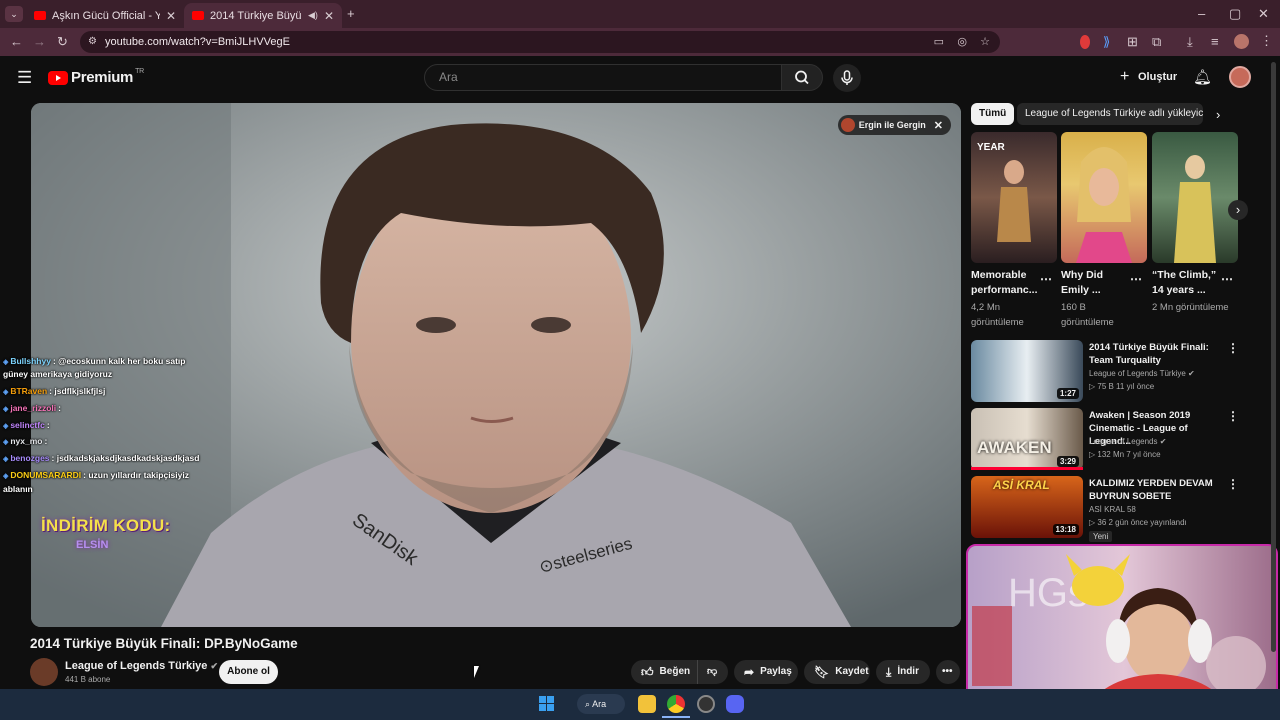  What do you see at coordinates (1106, 42) in the screenshot?
I see `extension-translate-icon: ⟫` at bounding box center [1106, 42].